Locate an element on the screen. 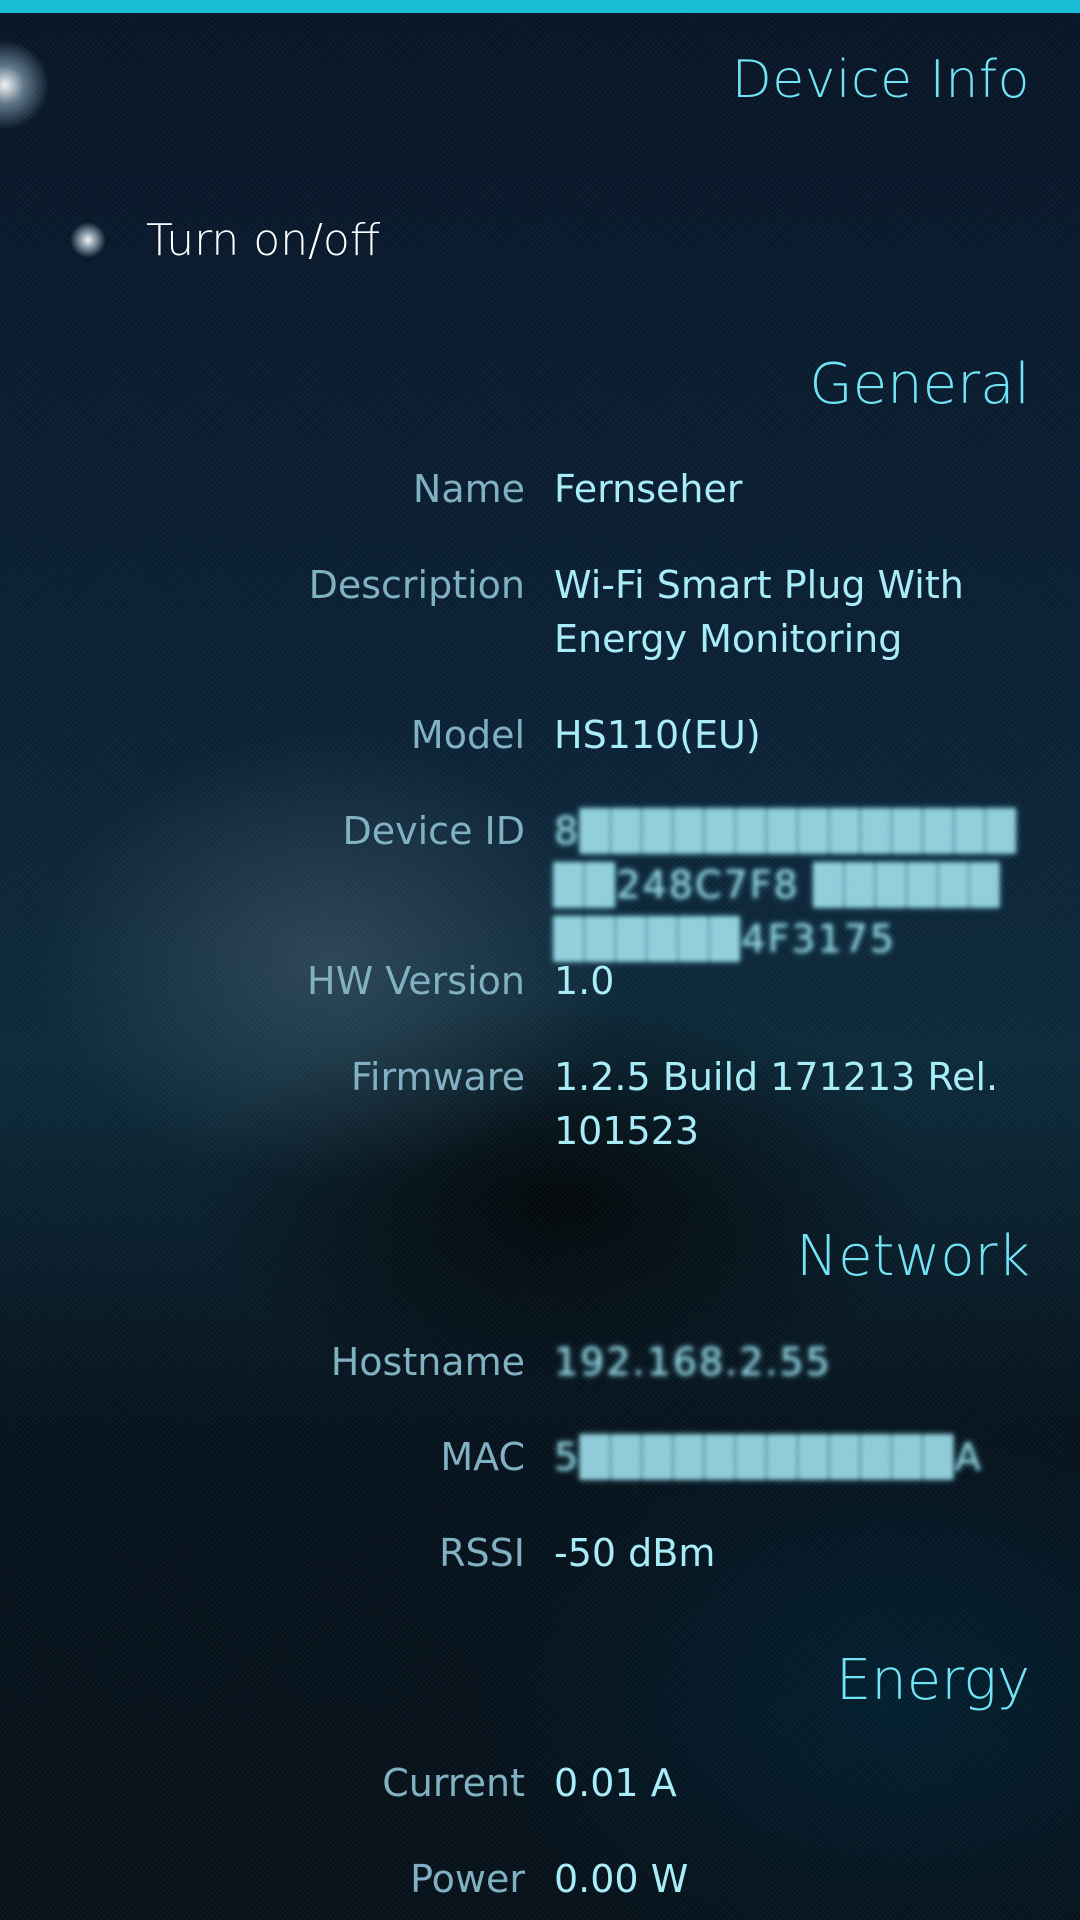 The height and width of the screenshot is (1920, 1080). top-accent-bar is located at coordinates (540, 6).